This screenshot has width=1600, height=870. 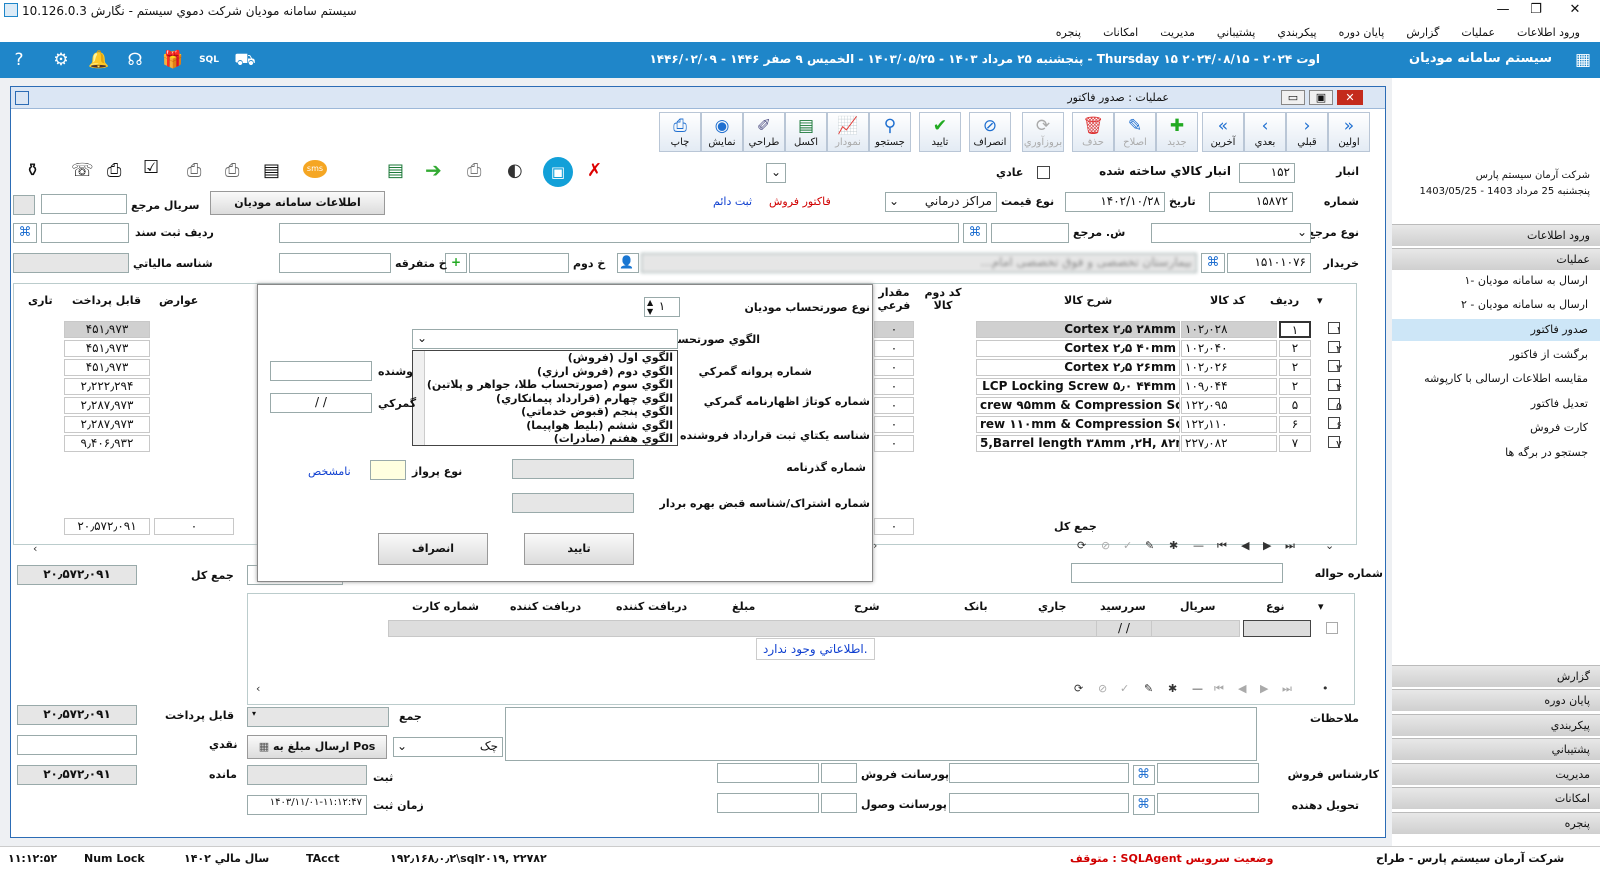 I want to click on next-record-icon: ▶, so click(x=1264, y=688).